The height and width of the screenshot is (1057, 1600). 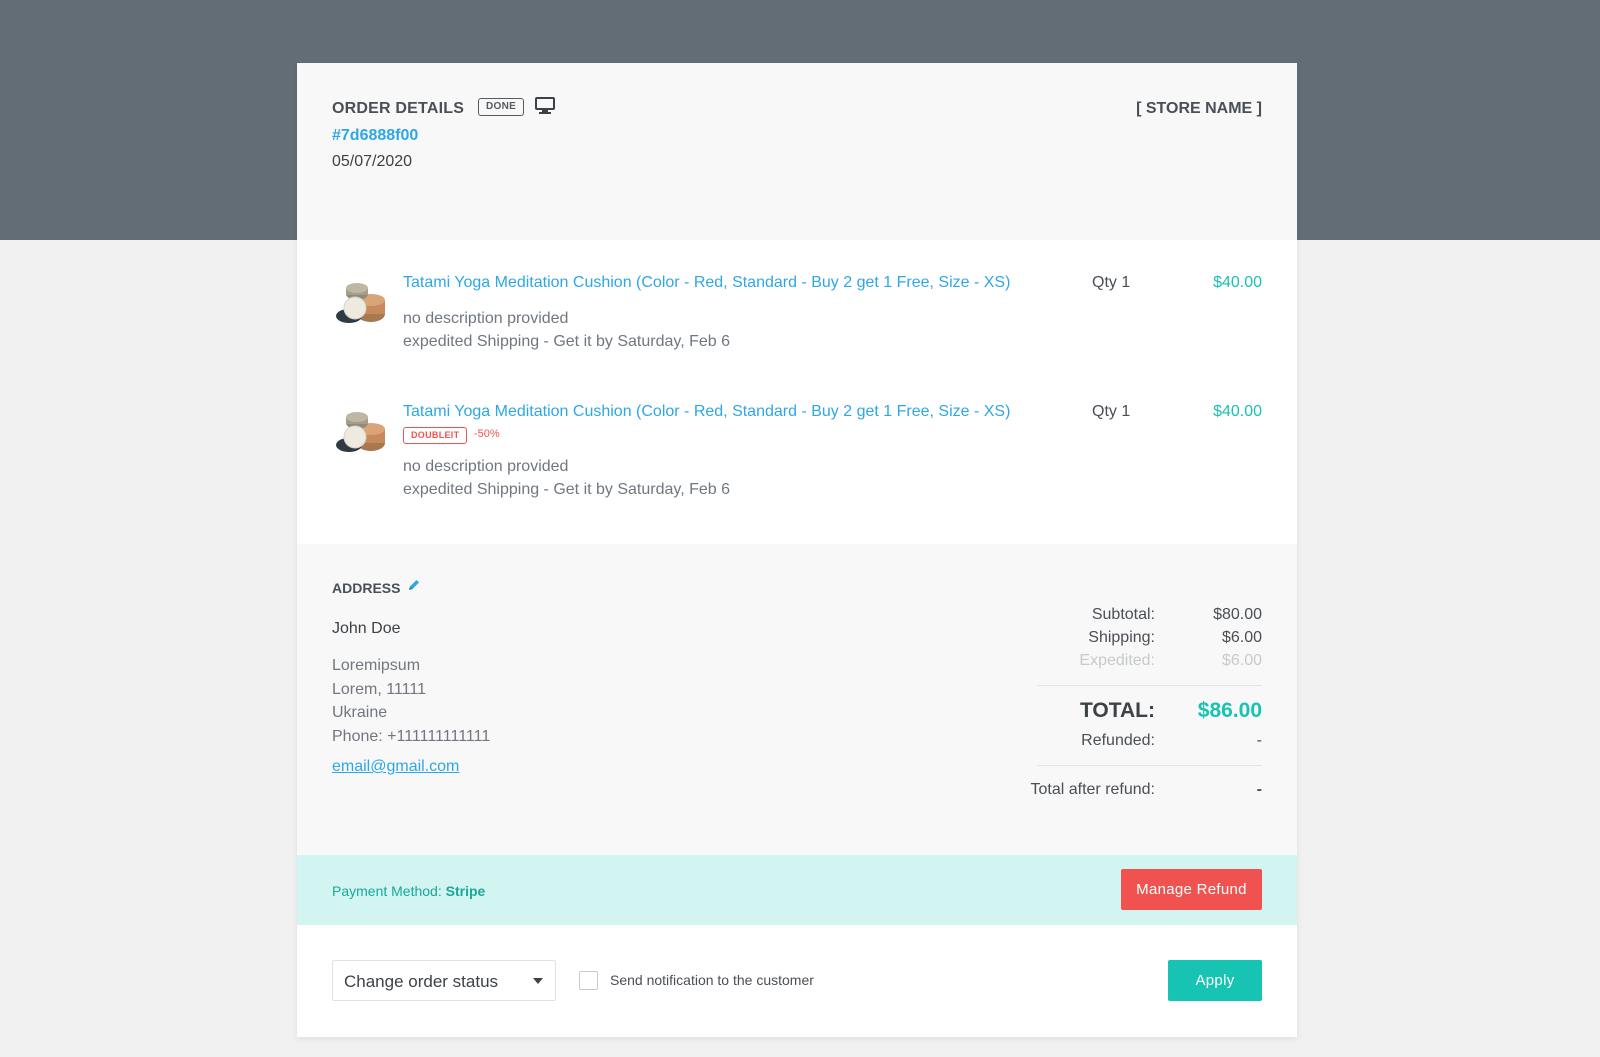 What do you see at coordinates (379, 689) in the screenshot?
I see `address-city: Lorem, 11111` at bounding box center [379, 689].